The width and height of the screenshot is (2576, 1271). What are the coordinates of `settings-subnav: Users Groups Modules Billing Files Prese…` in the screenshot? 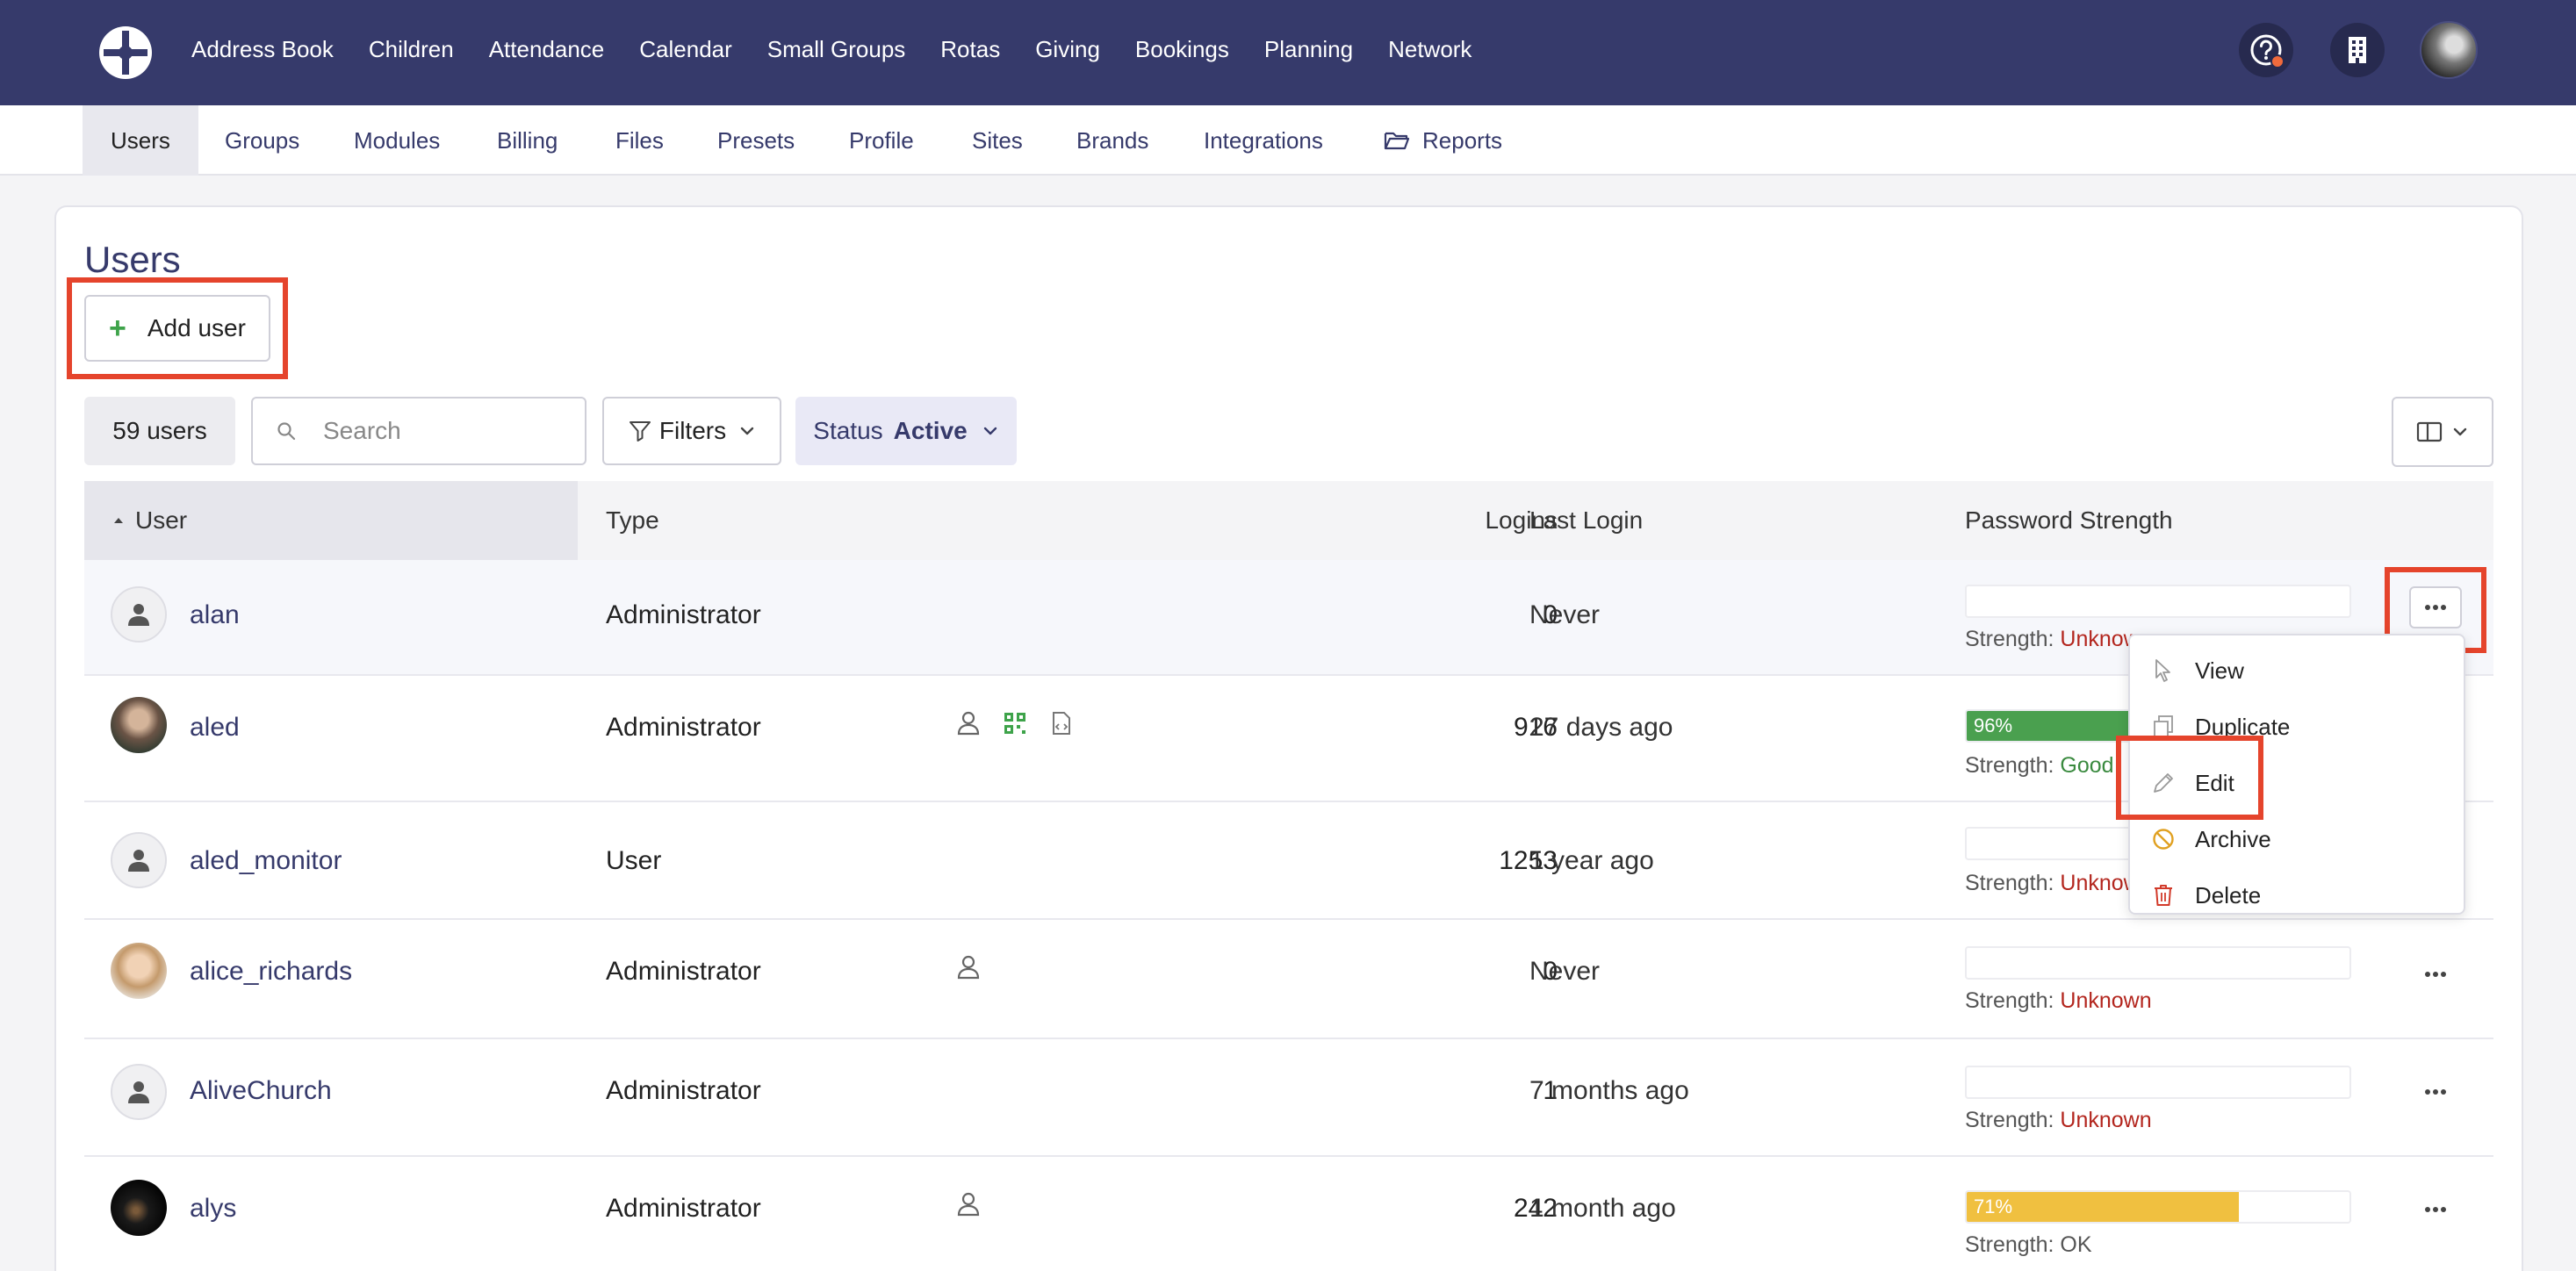 It's located at (1288, 140).